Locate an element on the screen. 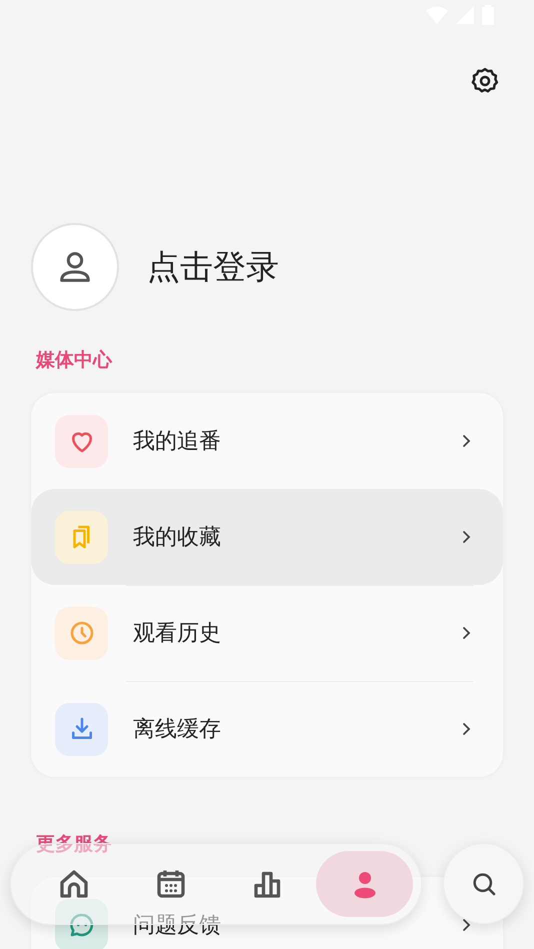 Image resolution: width=534 pixels, height=949 pixels. menu-item: 我的收藏 is located at coordinates (267, 537).